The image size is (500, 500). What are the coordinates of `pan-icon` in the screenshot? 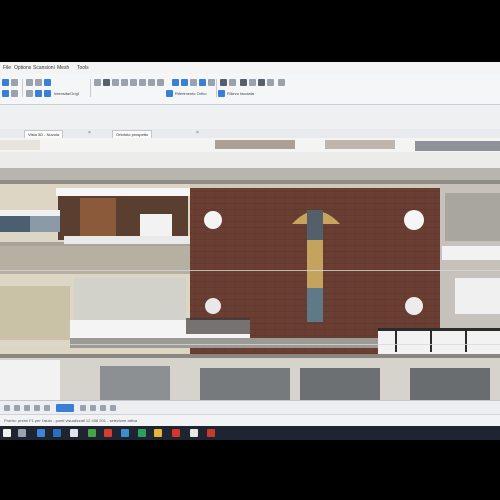 It's located at (47, 408).